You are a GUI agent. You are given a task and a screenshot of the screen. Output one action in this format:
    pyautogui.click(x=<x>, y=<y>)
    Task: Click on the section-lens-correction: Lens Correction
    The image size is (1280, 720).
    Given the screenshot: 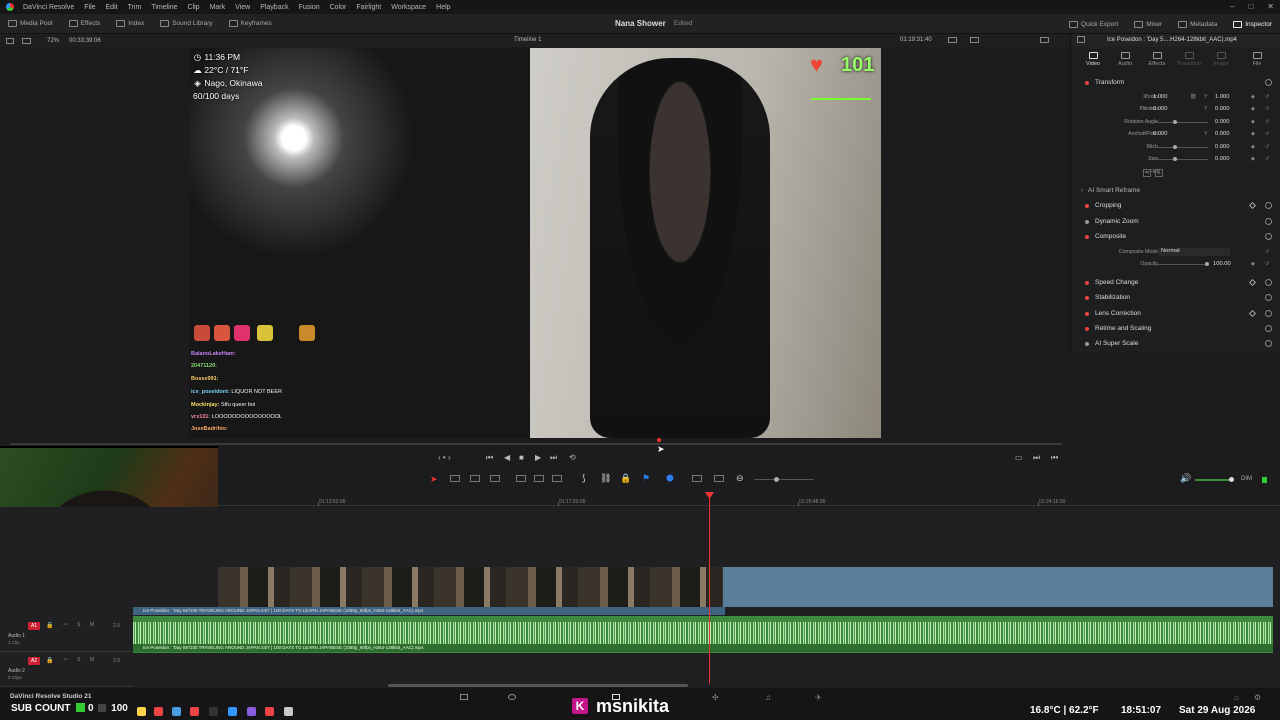 What is the action you would take?
    pyautogui.click(x=1175, y=314)
    